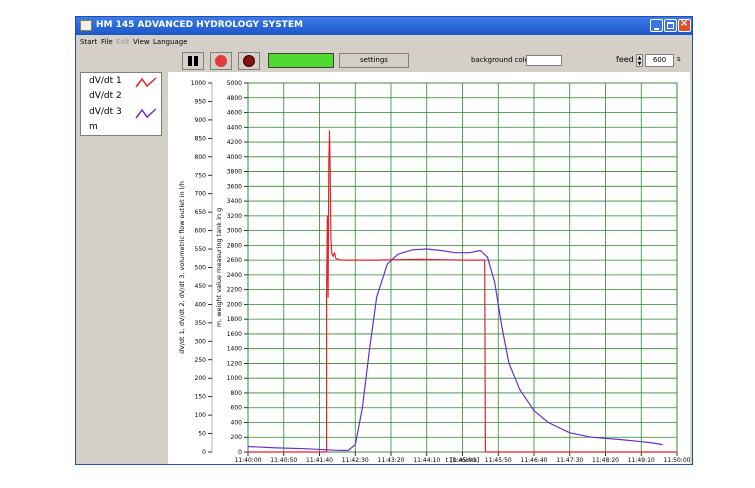 This screenshot has height=488, width=755. What do you see at coordinates (237, 393) in the screenshot?
I see `y-tick-label-right: 800` at bounding box center [237, 393].